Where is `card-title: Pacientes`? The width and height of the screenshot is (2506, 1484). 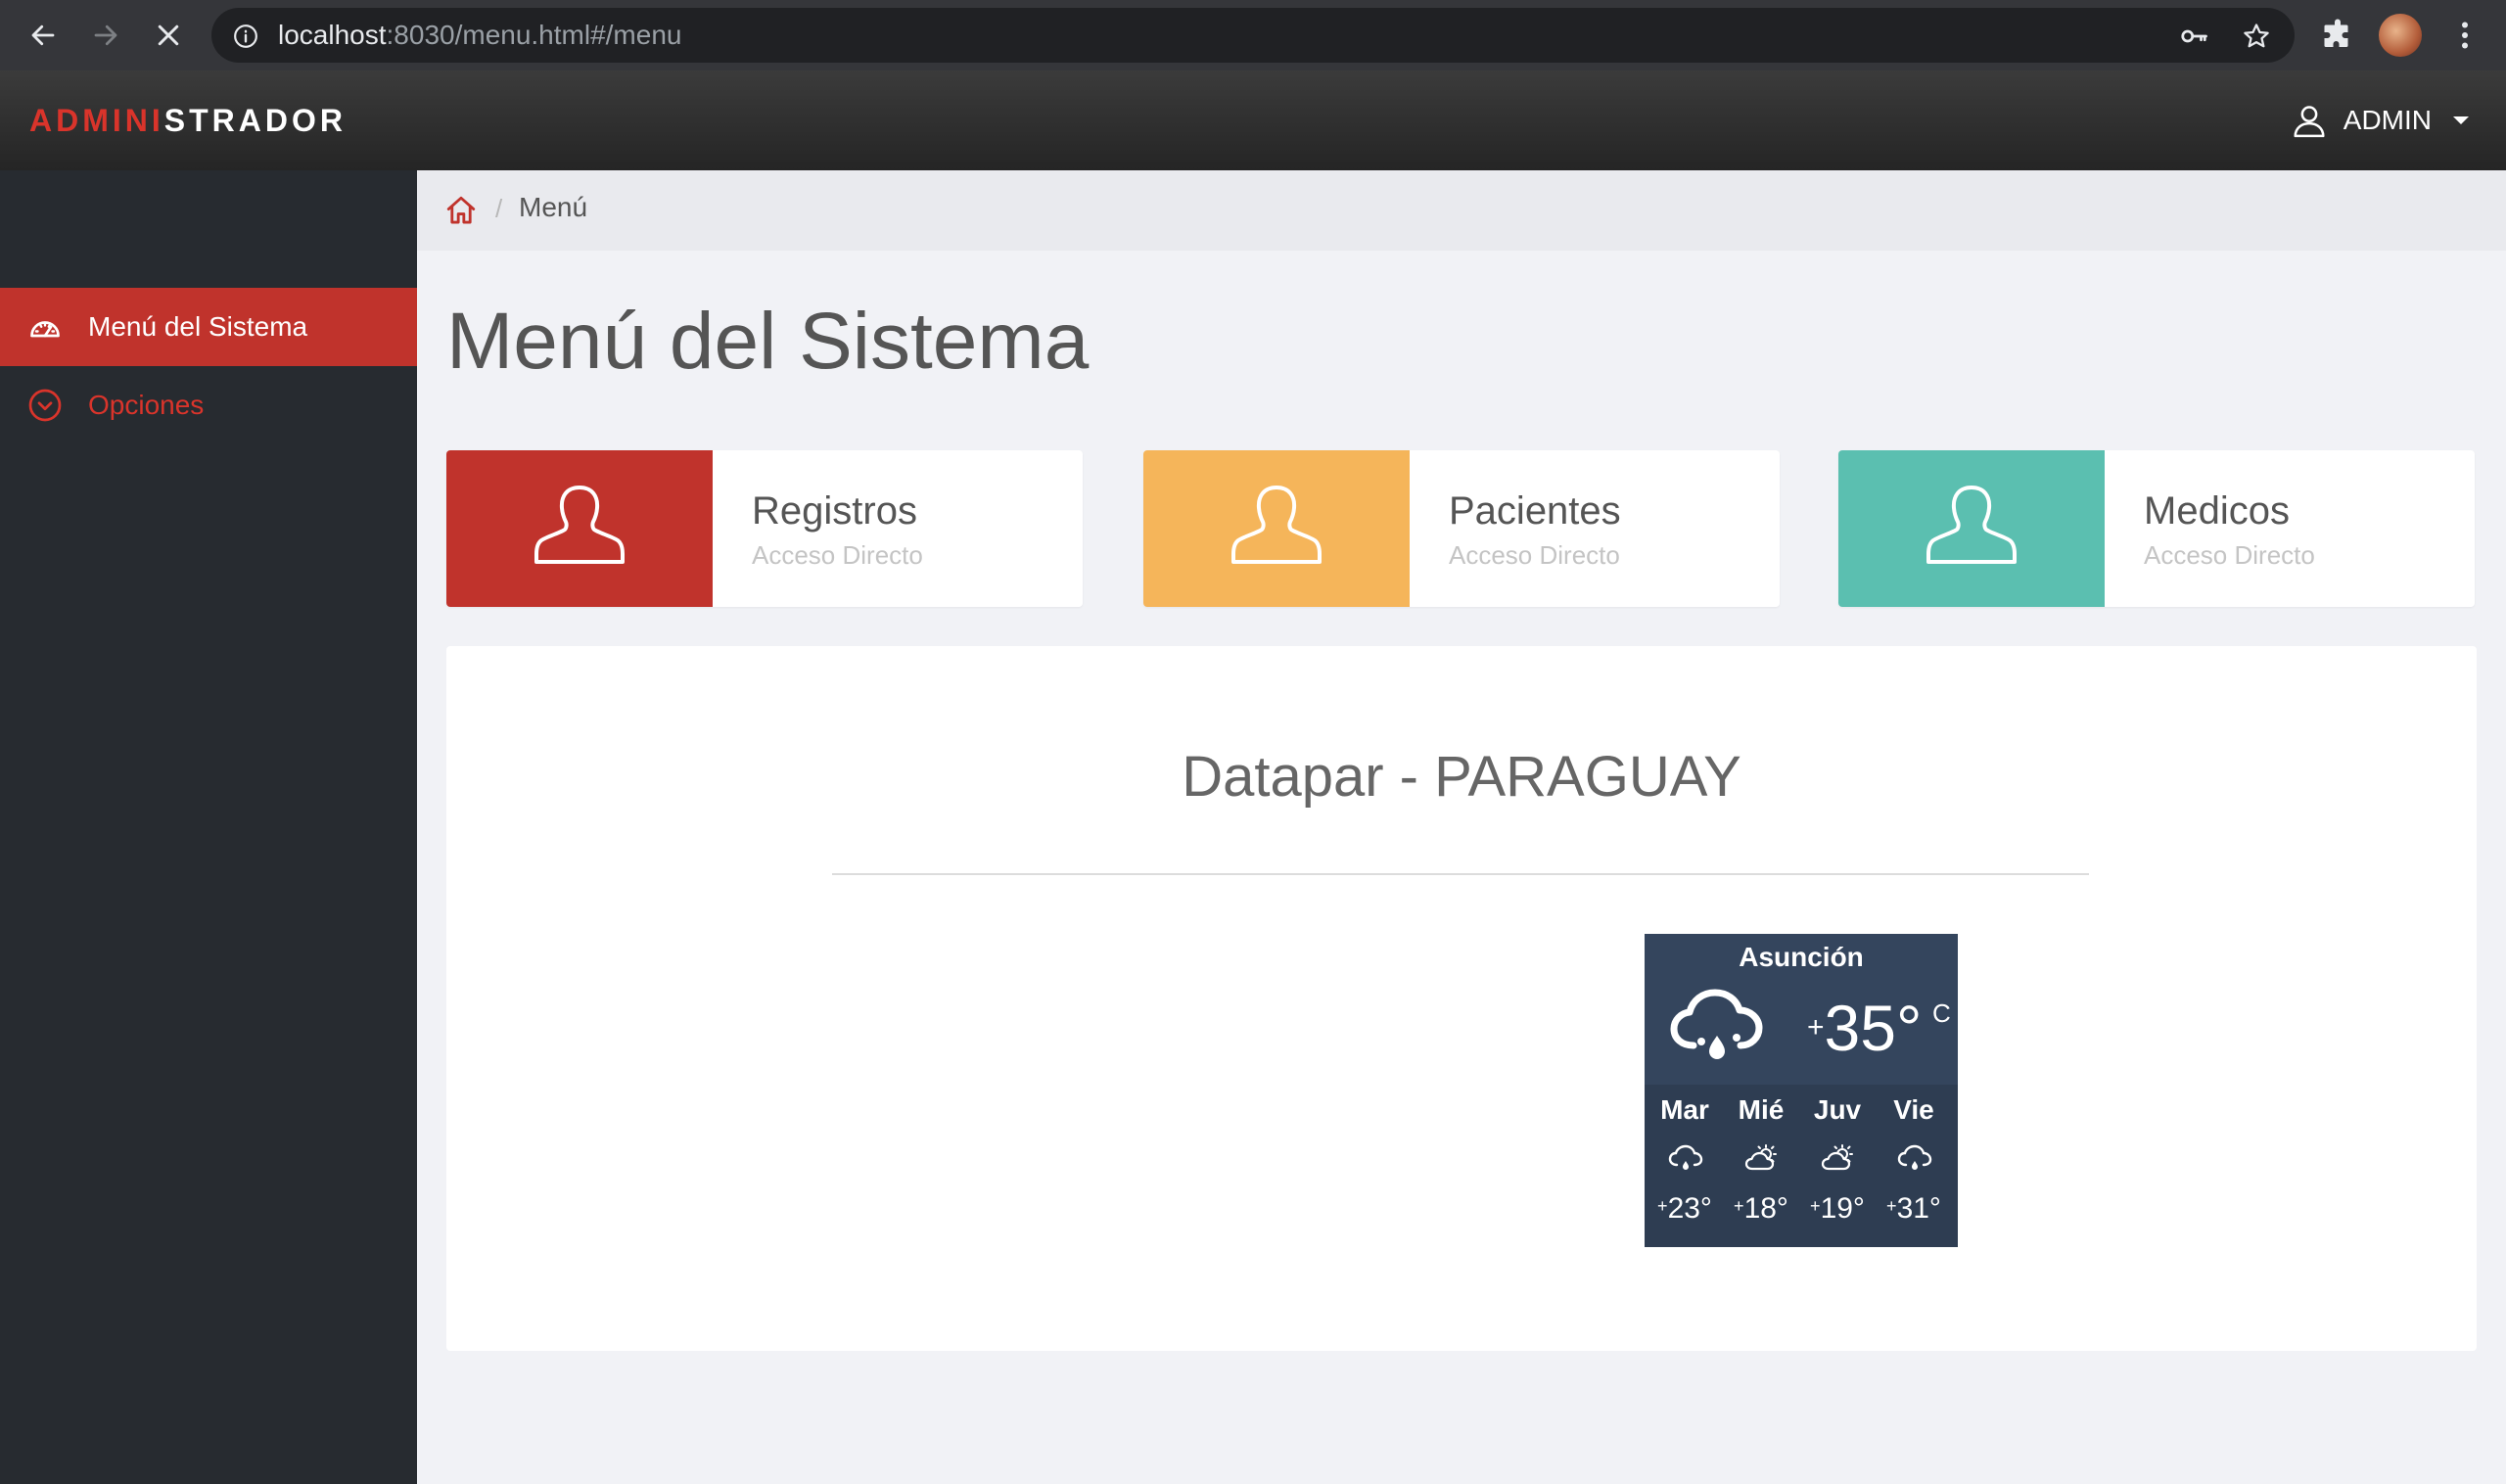 card-title: Pacientes is located at coordinates (1535, 511).